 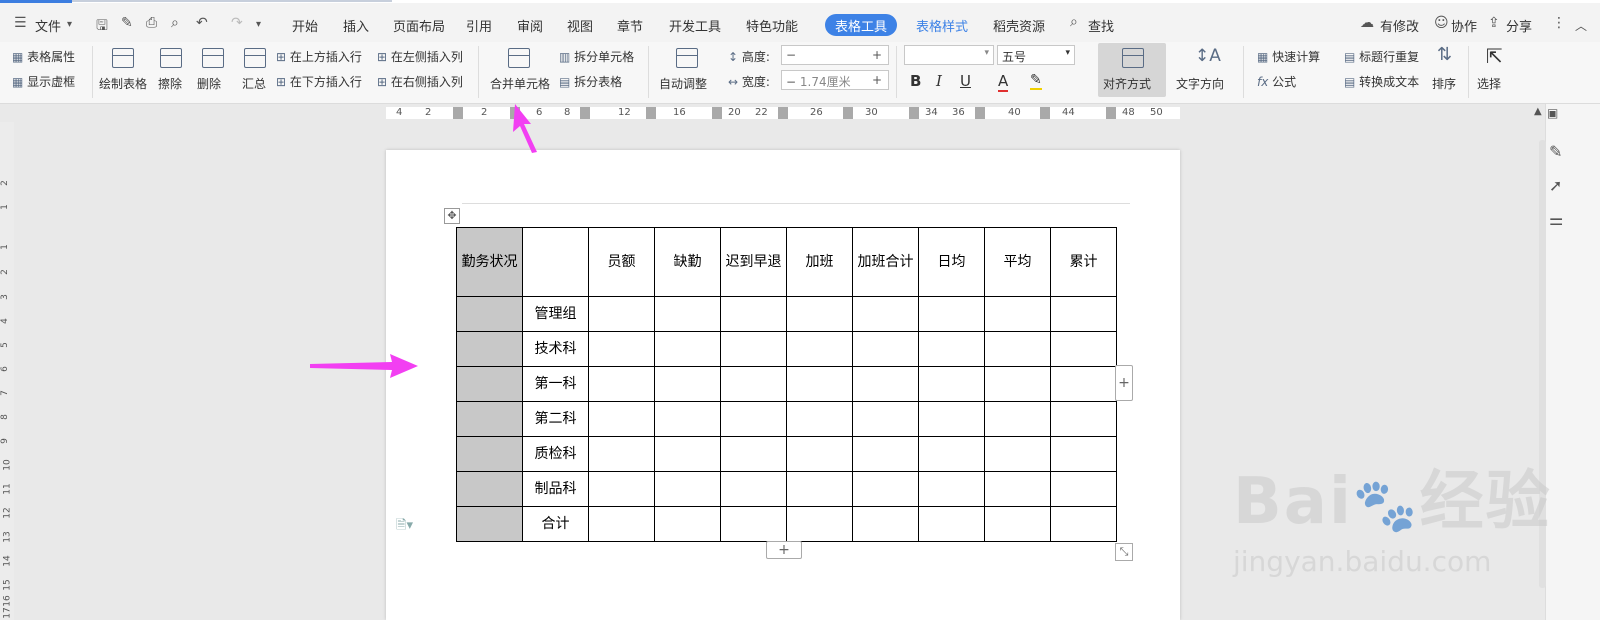 What do you see at coordinates (305, 25) in the screenshot?
I see `tab-home: 开始` at bounding box center [305, 25].